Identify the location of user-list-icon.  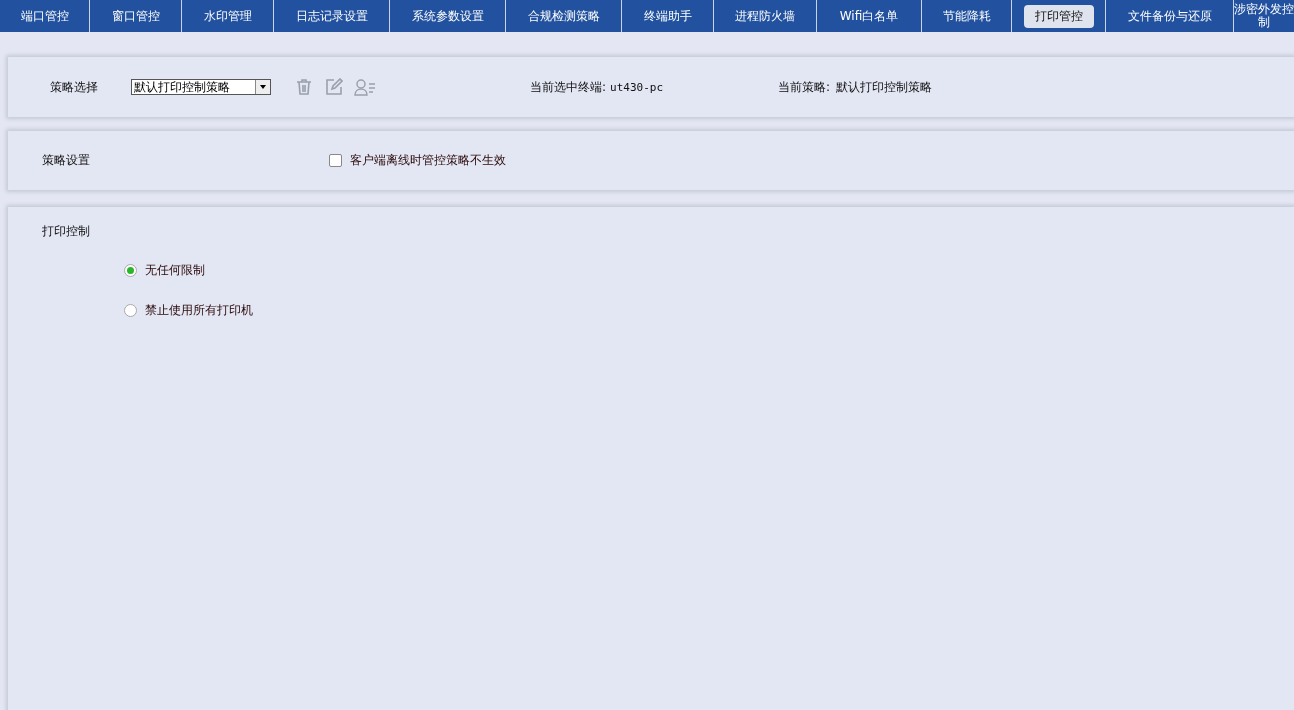
(365, 87).